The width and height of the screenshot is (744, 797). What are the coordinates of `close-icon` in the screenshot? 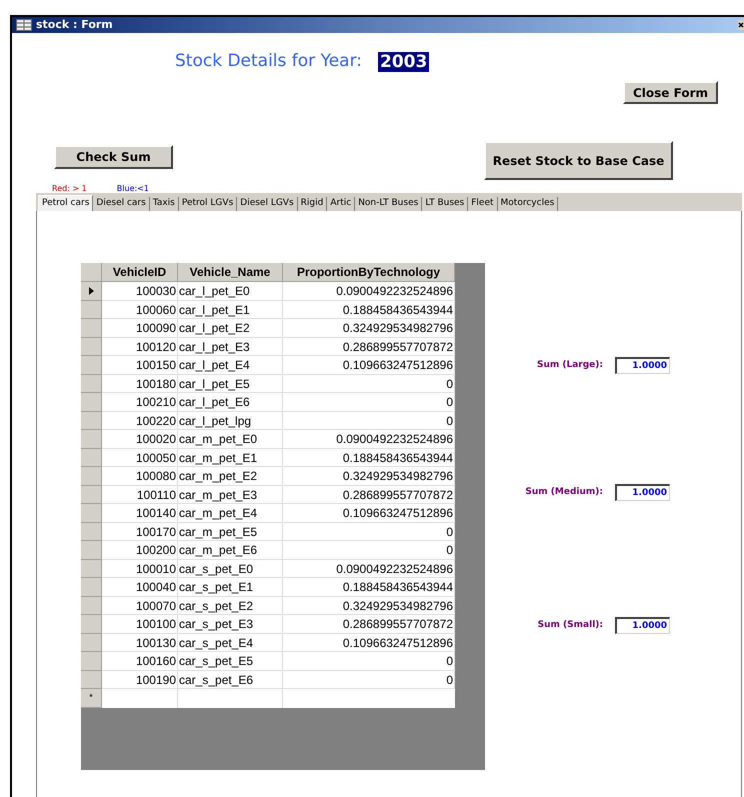 It's located at (741, 25).